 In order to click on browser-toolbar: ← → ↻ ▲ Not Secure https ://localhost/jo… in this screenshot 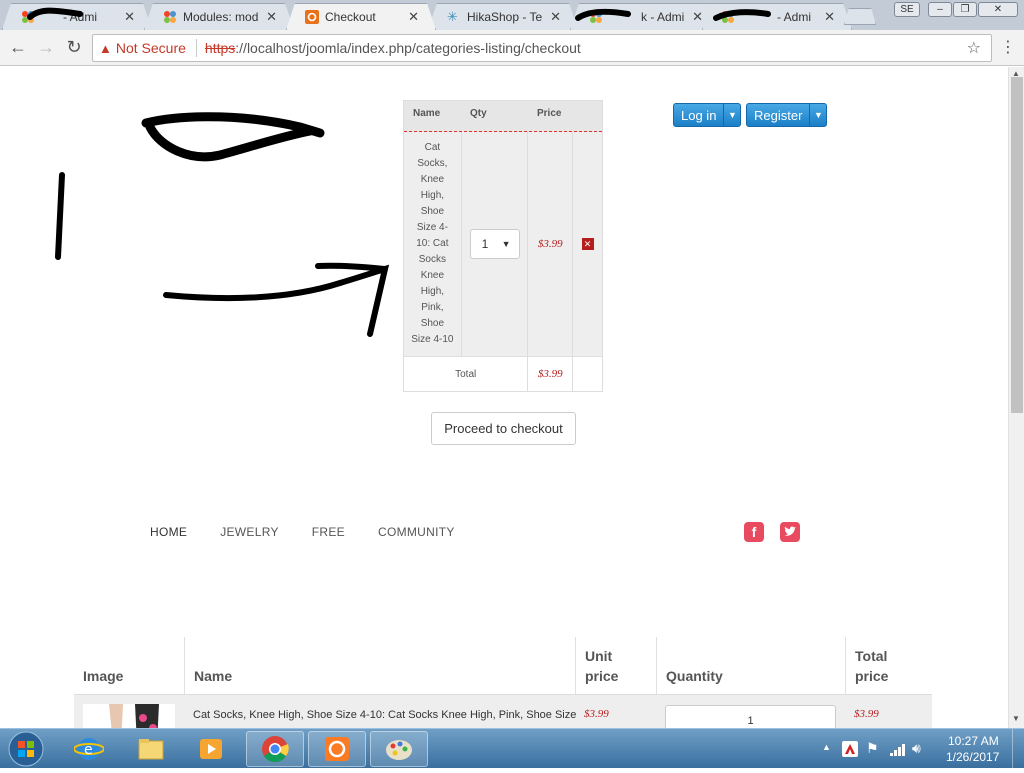, I will do `click(512, 48)`.